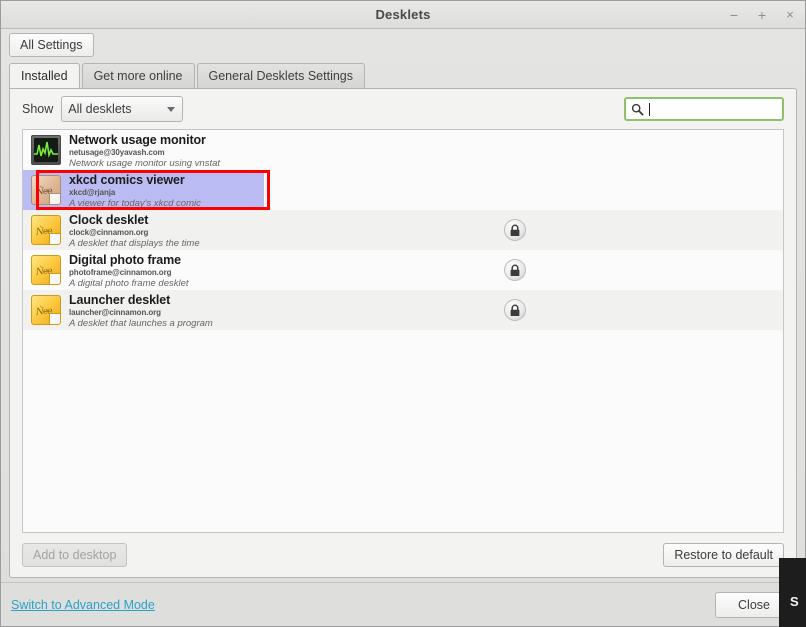  I want to click on title-bar: Desklets − + ×, so click(403, 15).